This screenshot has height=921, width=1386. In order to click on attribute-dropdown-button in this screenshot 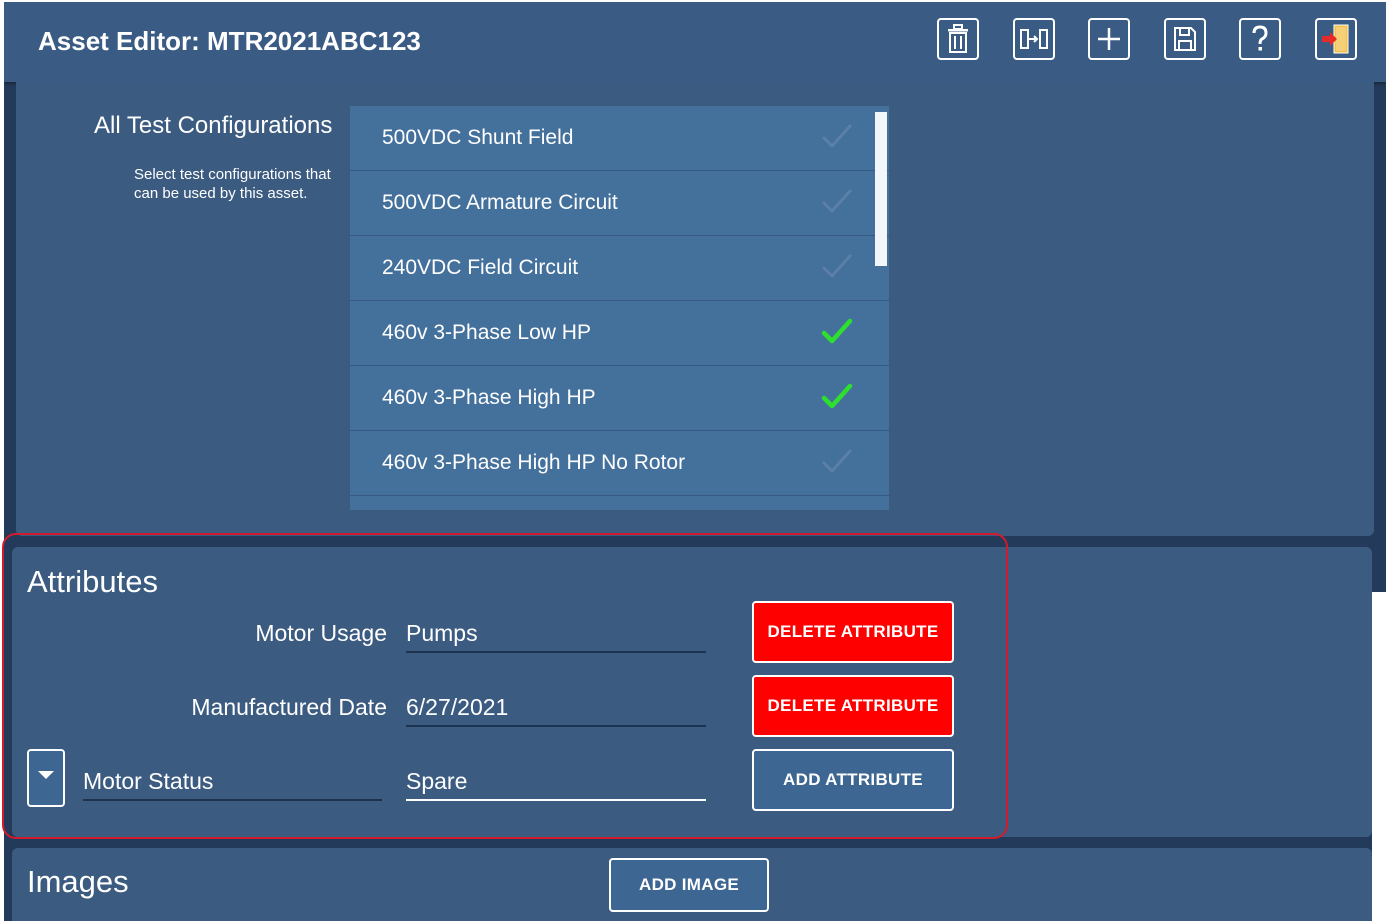, I will do `click(46, 778)`.